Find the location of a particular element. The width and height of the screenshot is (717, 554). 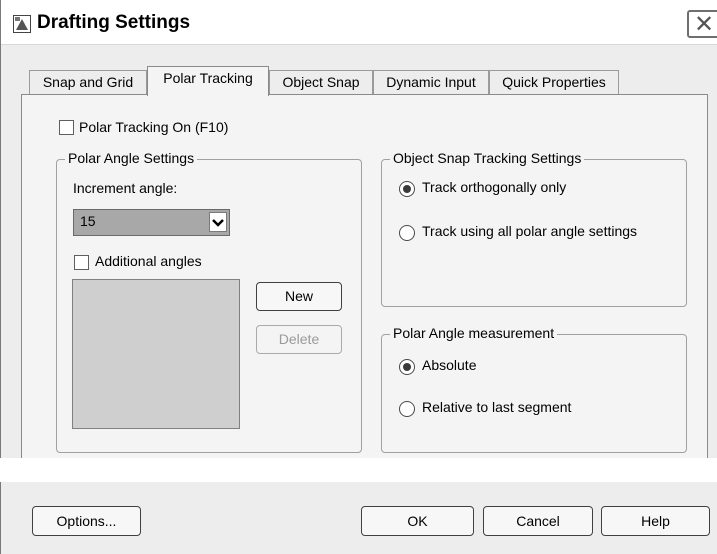

ok-button: OK is located at coordinates (417, 521).